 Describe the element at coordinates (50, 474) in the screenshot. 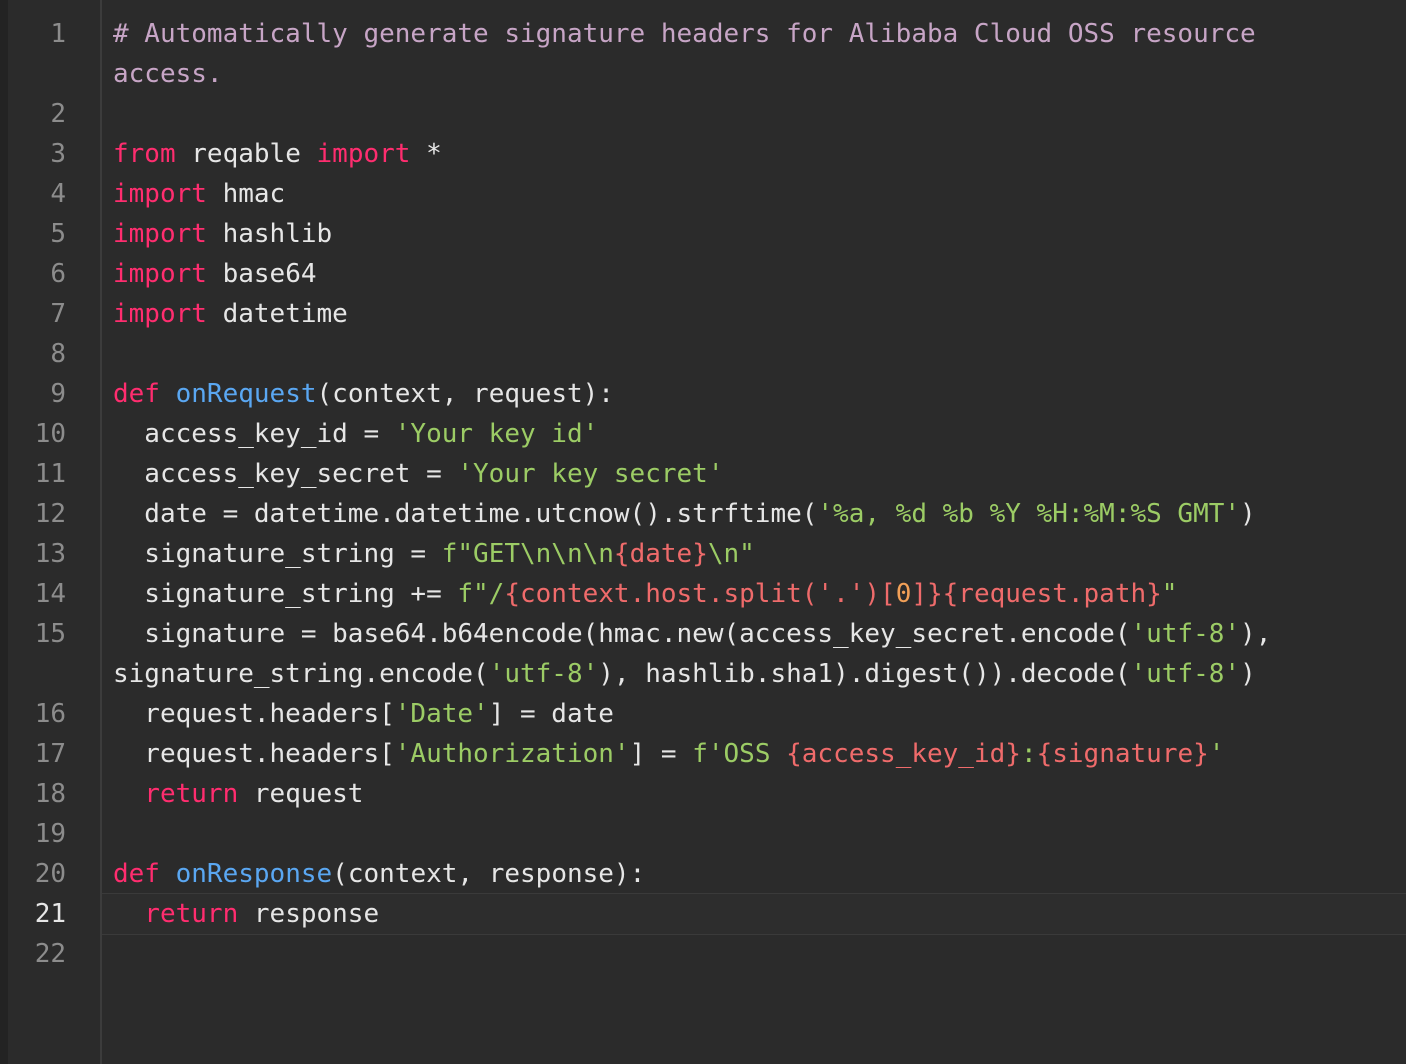

I see `line-number: 11` at that location.